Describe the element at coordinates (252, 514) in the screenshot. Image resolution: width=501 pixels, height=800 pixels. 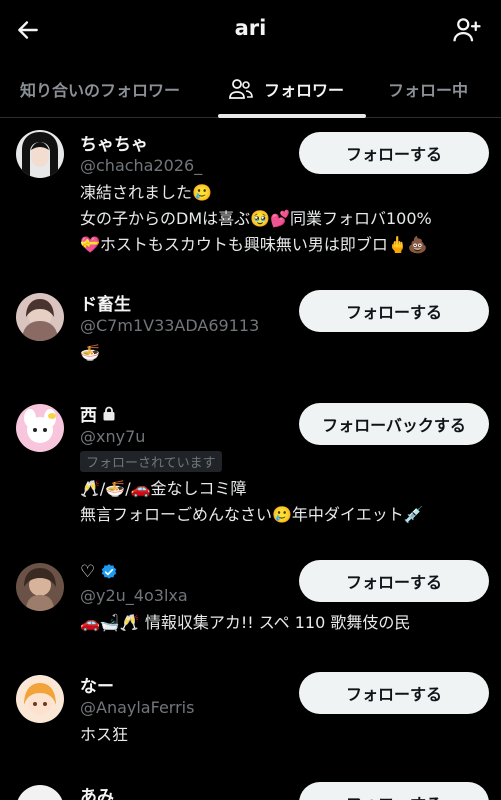
I see `bio-line: 無言フォローごめんなさい🥲年中ダイエット💉` at that location.